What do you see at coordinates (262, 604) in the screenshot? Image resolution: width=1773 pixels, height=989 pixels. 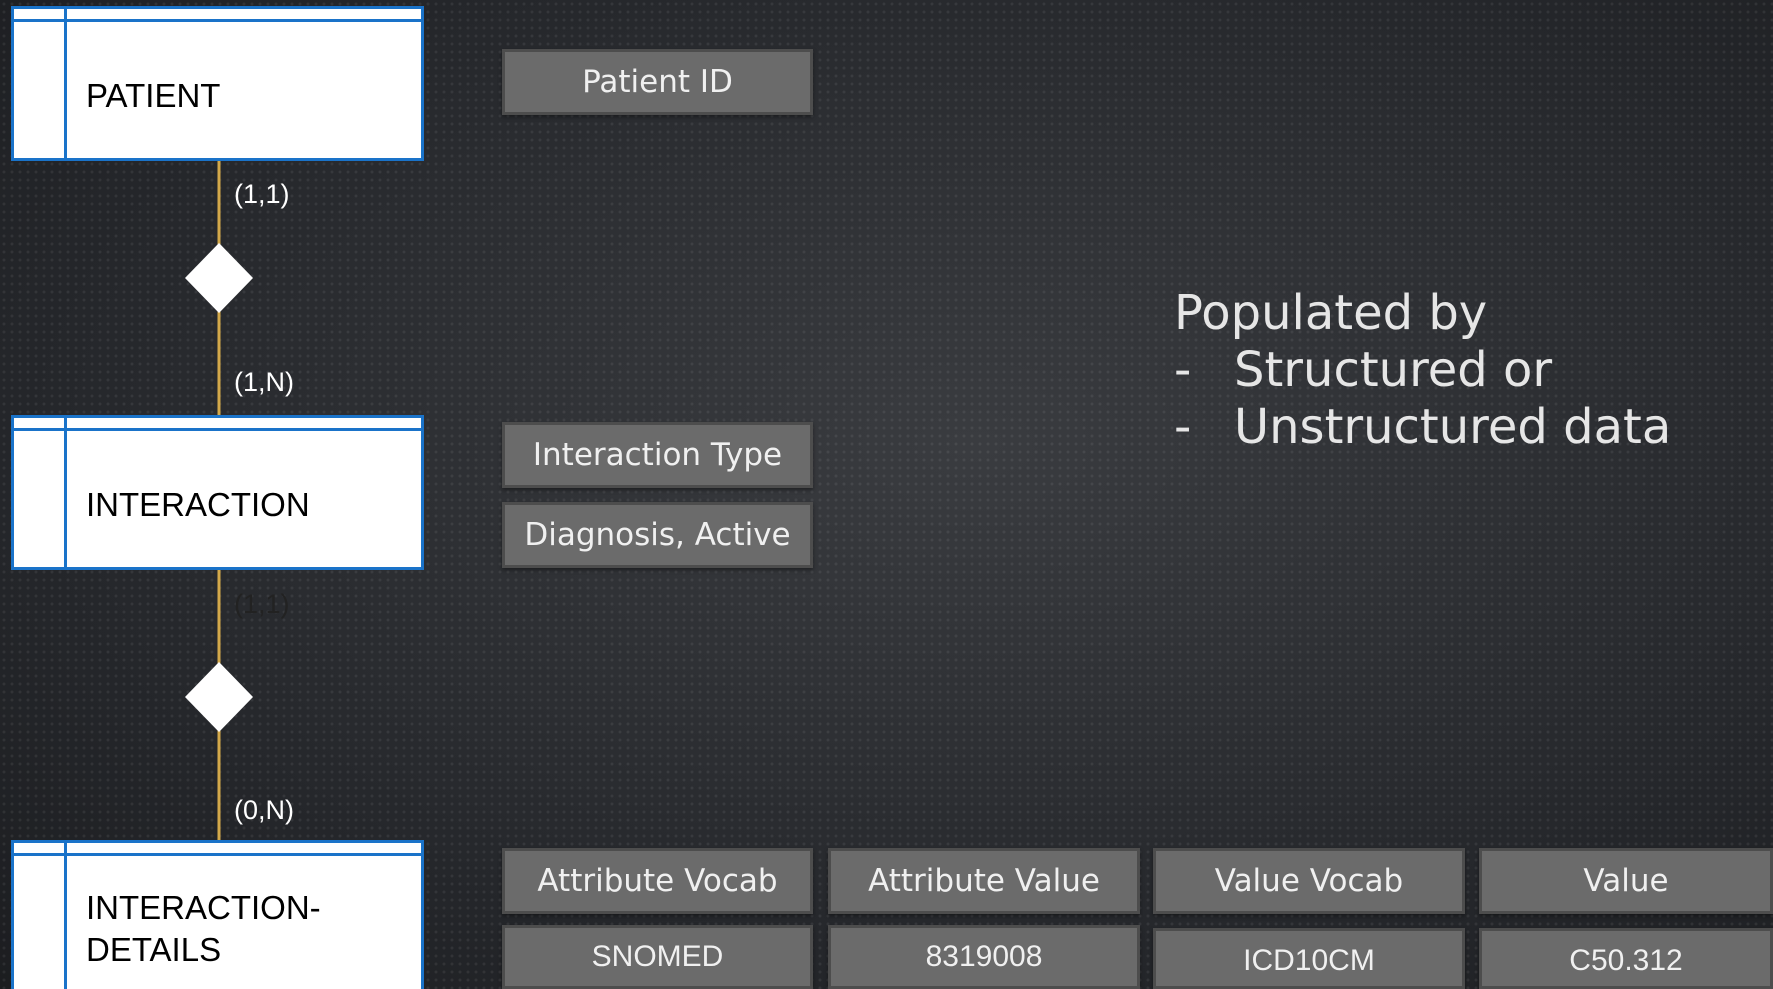 I see `cardinality-interaction-2: (1,1)` at bounding box center [262, 604].